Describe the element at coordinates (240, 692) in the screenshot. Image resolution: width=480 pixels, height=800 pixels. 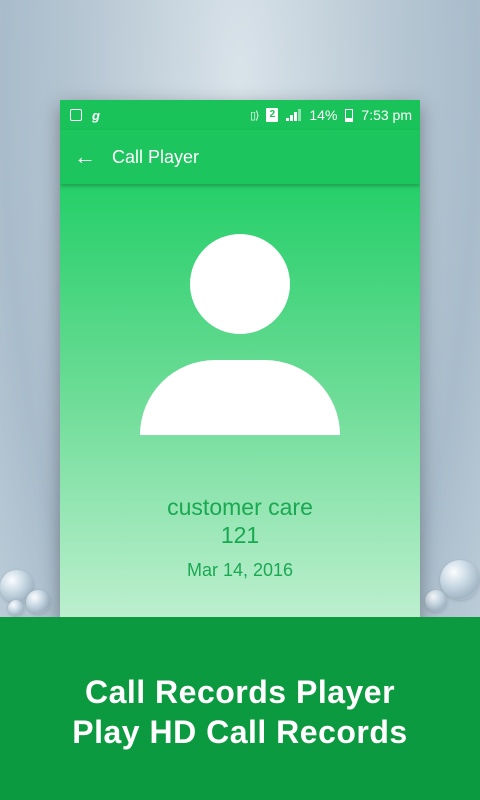
I see `banner-headline: Call Records Player` at that location.